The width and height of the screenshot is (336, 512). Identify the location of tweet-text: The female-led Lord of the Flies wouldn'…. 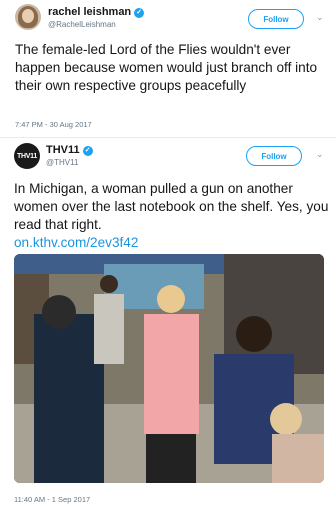
(166, 67).